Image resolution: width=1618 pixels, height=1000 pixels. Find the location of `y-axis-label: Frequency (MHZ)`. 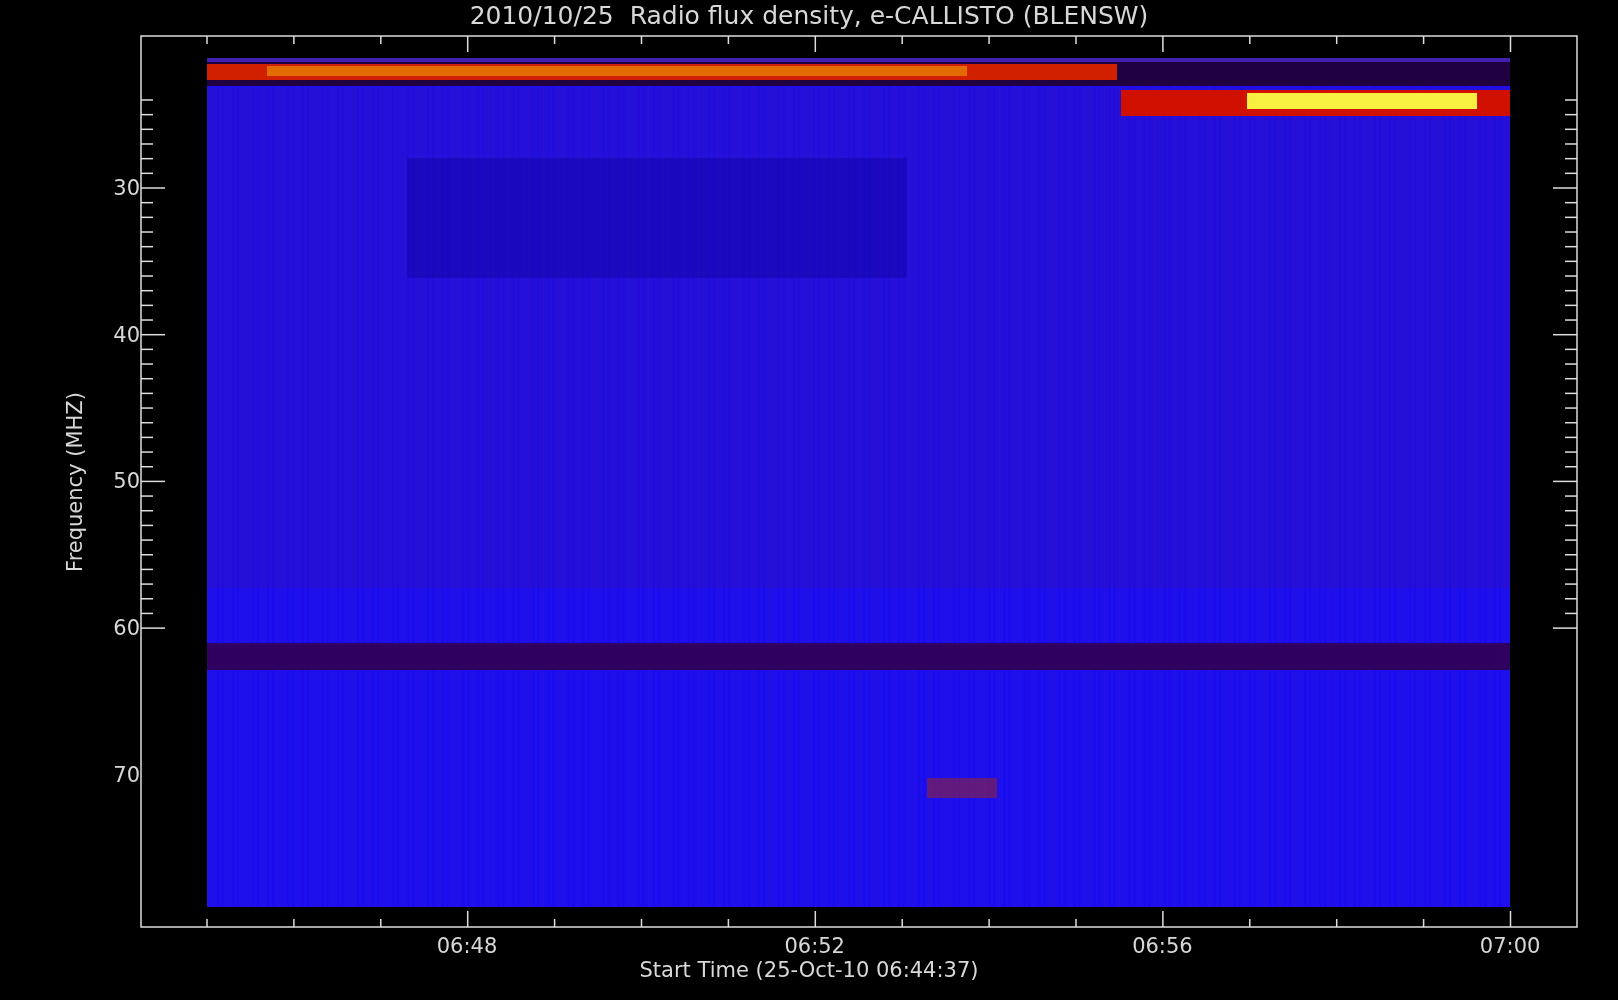

y-axis-label: Frequency (MHZ) is located at coordinates (75, 482).